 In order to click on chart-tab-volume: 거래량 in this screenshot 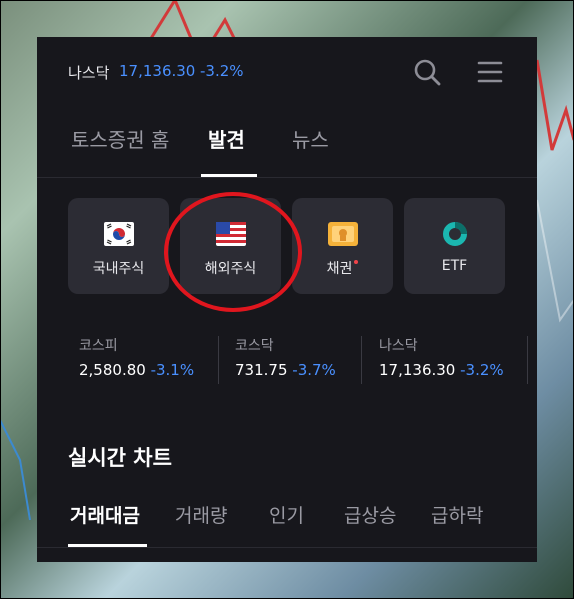, I will do `click(201, 514)`.